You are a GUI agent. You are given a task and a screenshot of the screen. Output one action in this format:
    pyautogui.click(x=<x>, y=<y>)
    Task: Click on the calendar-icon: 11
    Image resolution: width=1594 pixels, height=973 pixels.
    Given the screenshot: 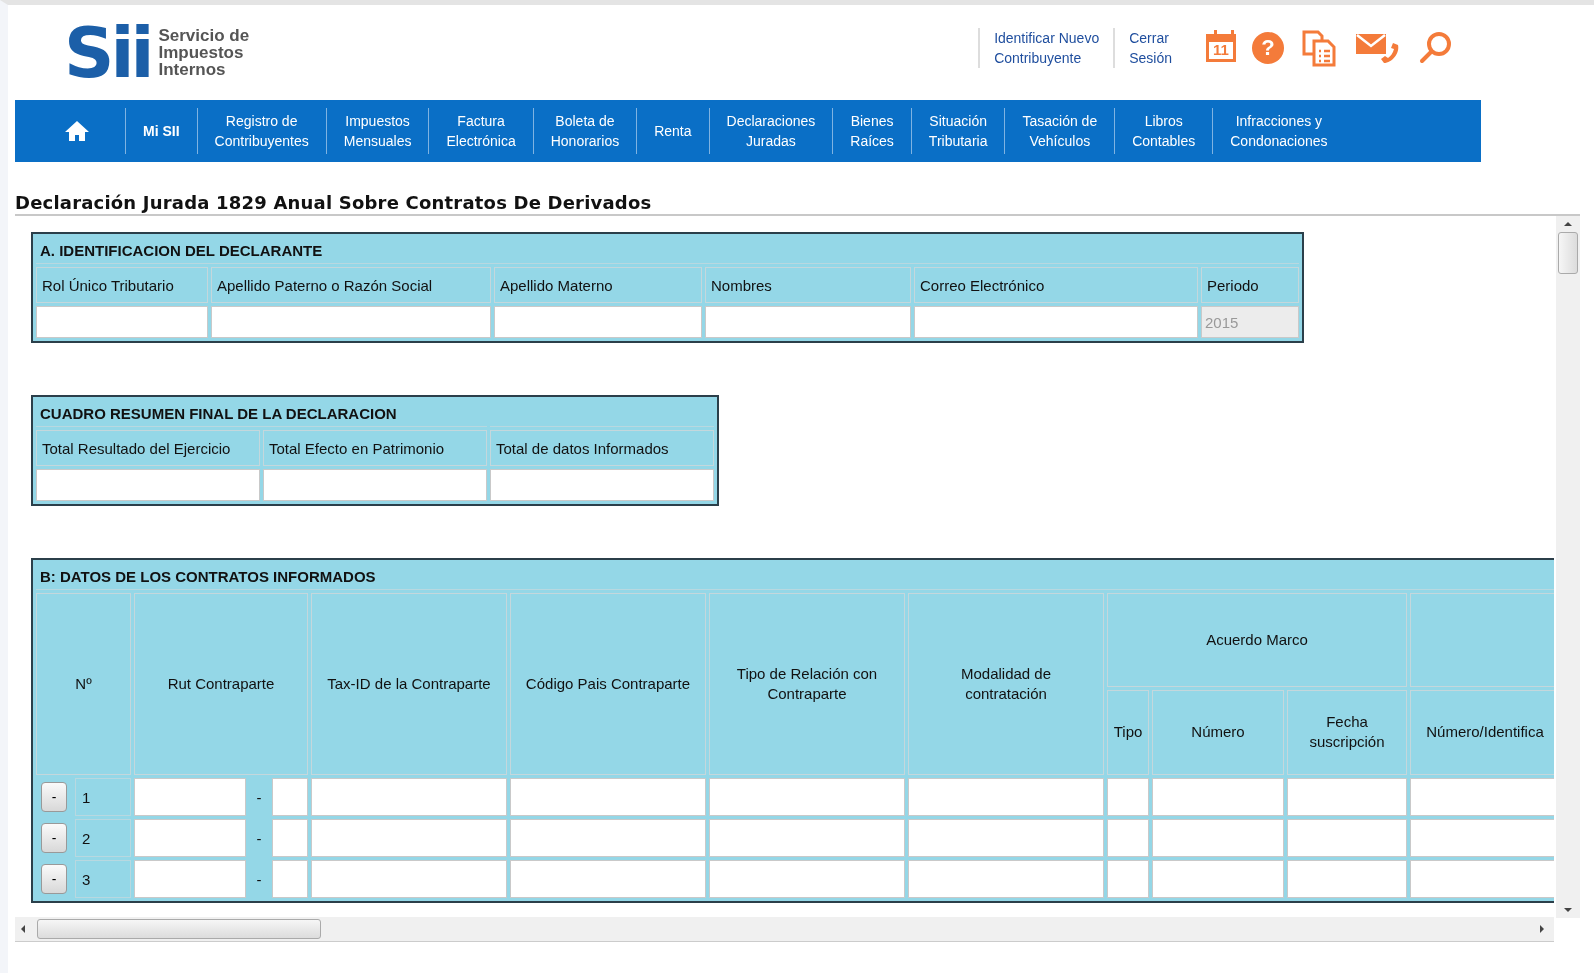 What is the action you would take?
    pyautogui.click(x=1221, y=47)
    